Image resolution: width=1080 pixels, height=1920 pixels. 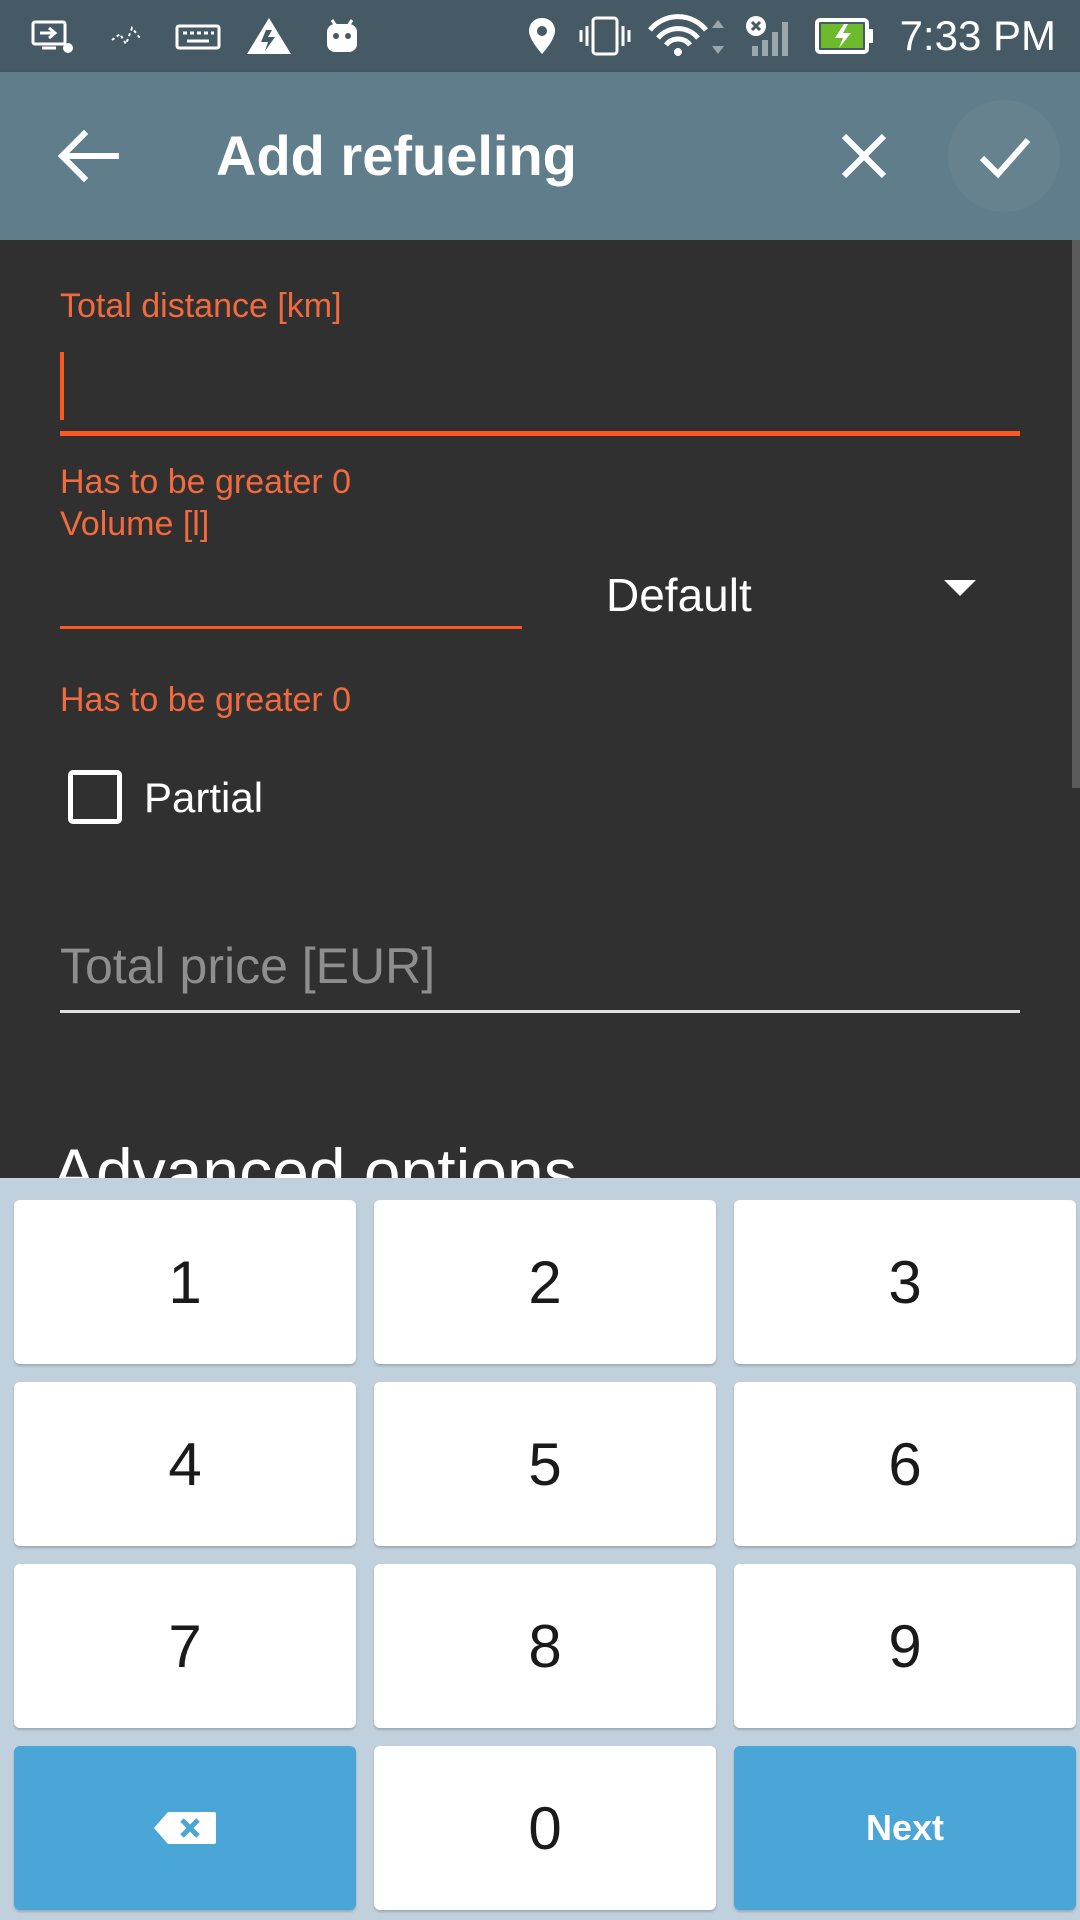 What do you see at coordinates (905, 1464) in the screenshot?
I see `key-6: 6` at bounding box center [905, 1464].